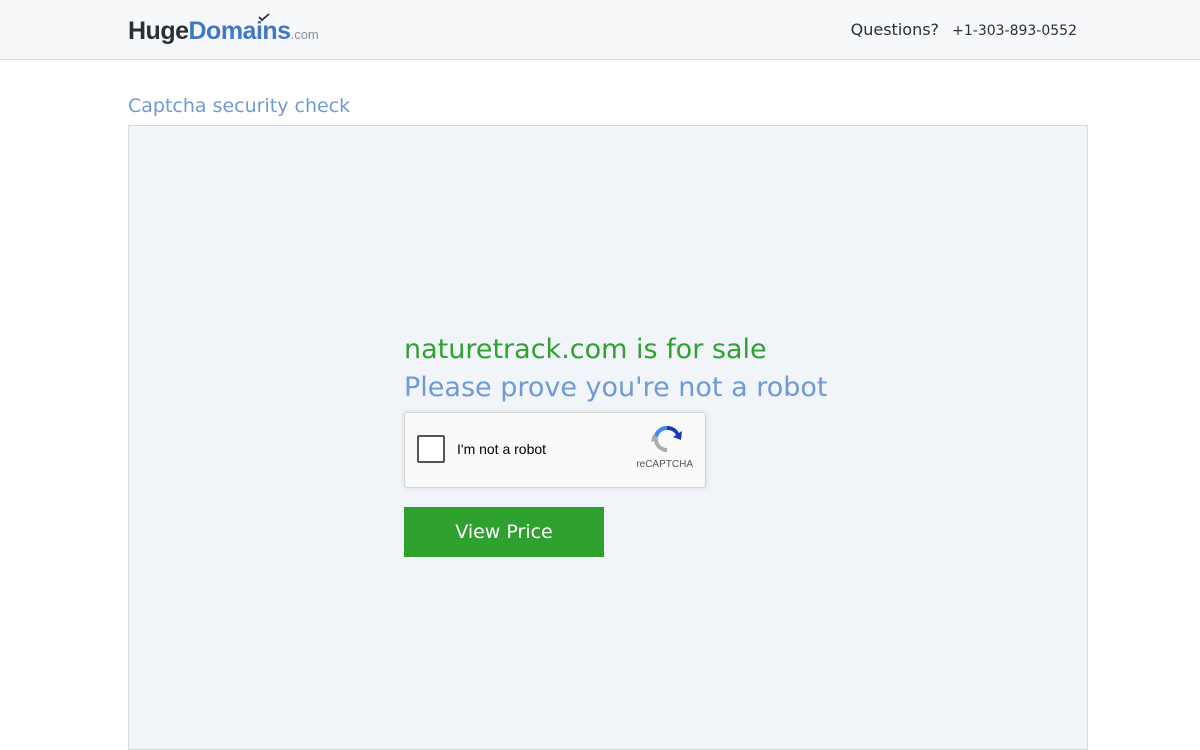 This screenshot has height=750, width=1200. What do you see at coordinates (666, 439) in the screenshot?
I see `recaptcha-logo-icon` at bounding box center [666, 439].